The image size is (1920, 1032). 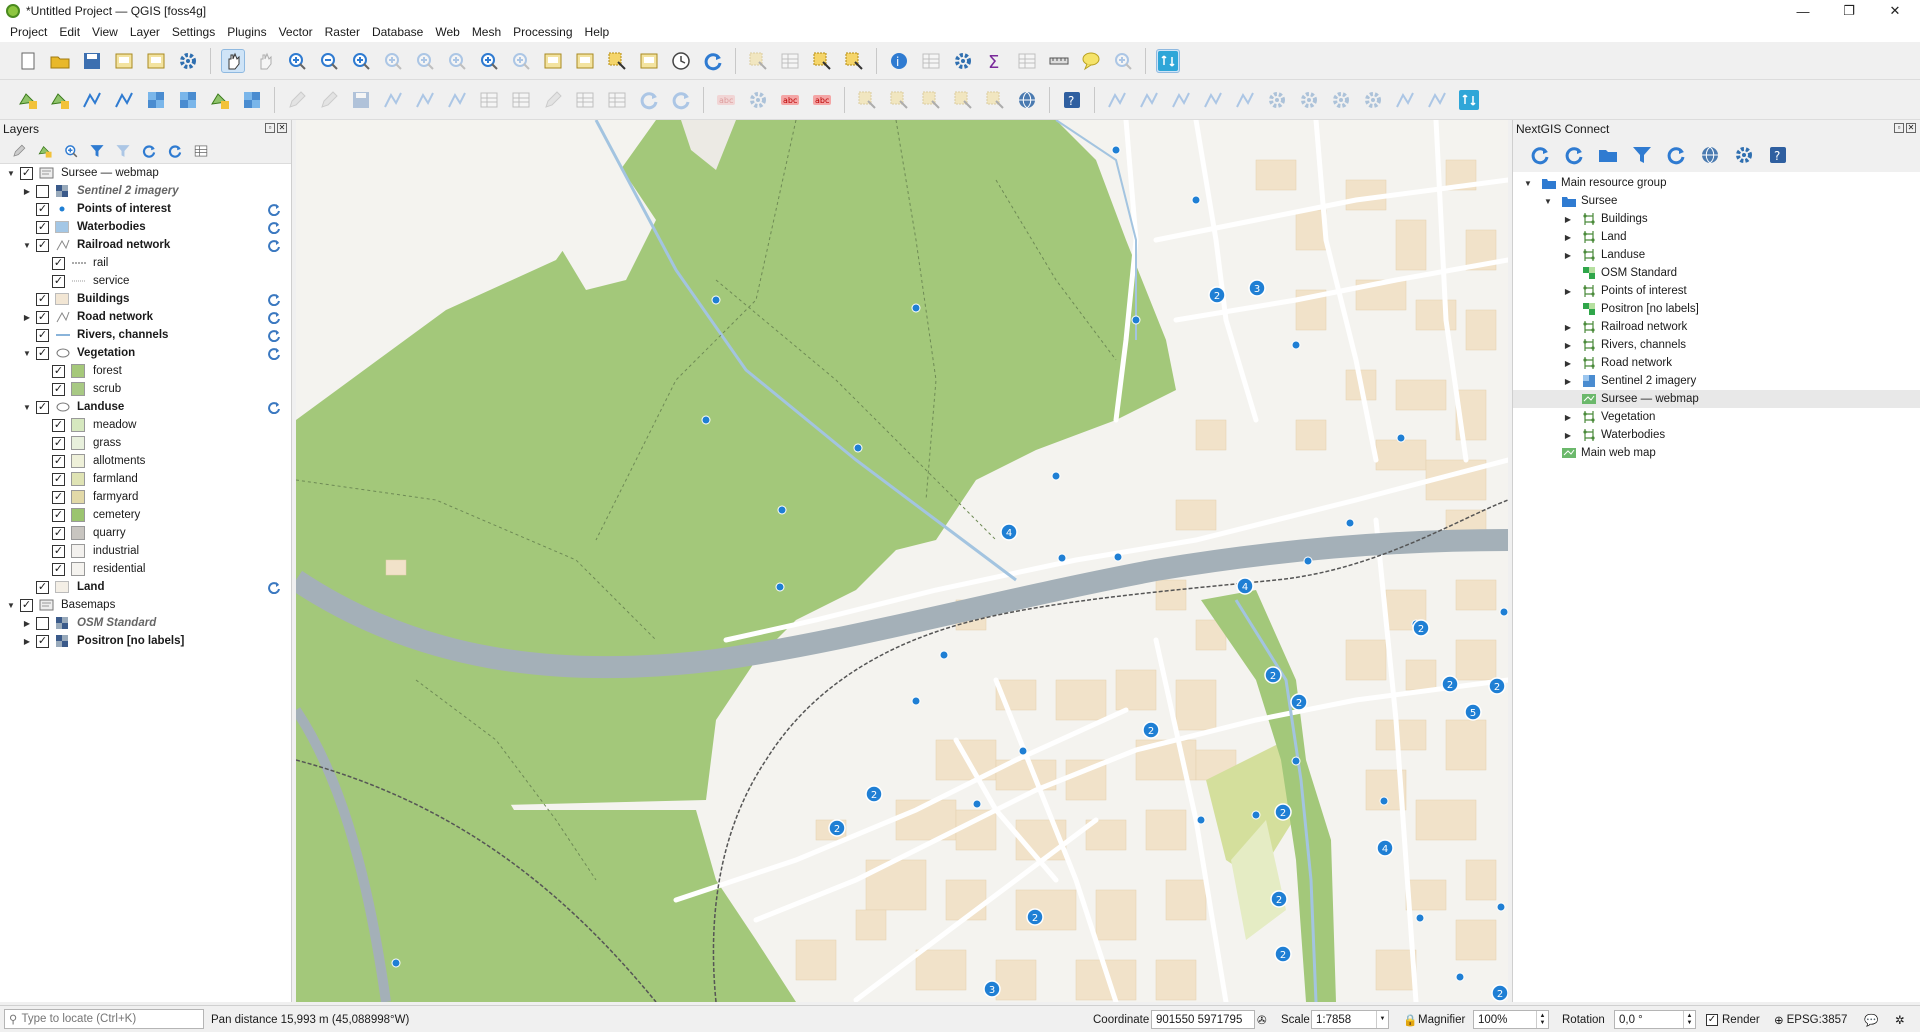 I want to click on layer-row: ✓ quarry, so click(x=145, y=533).